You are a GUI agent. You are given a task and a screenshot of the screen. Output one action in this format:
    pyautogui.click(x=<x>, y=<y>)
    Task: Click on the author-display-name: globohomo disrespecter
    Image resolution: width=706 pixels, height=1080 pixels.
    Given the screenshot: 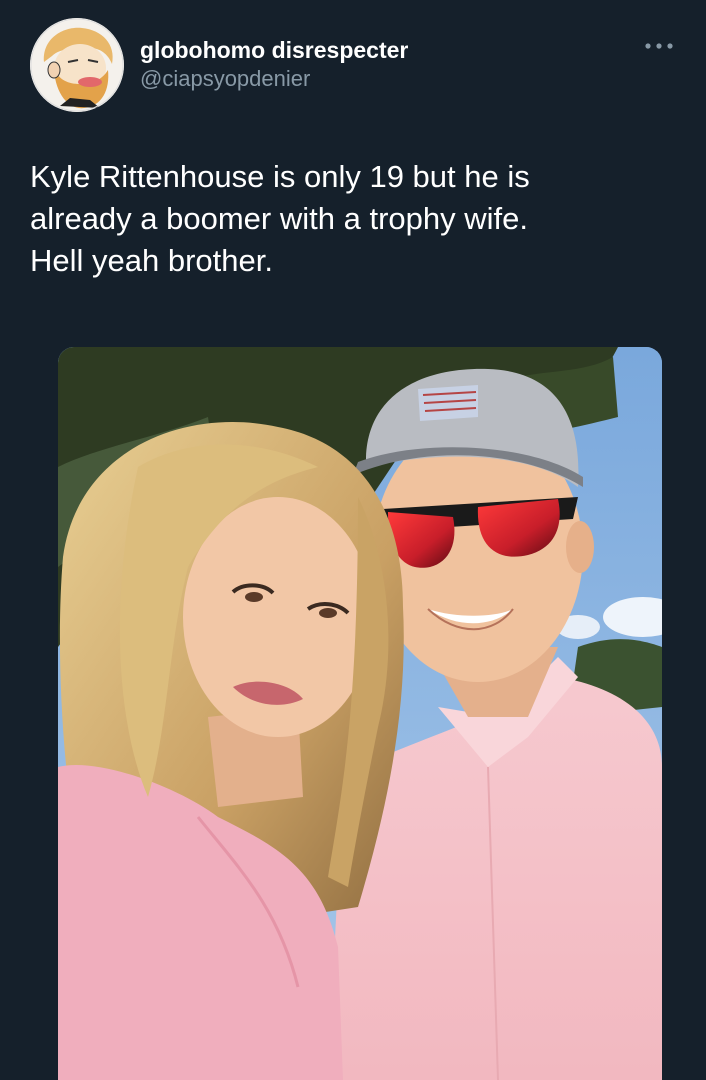 What is the action you would take?
    pyautogui.click(x=274, y=50)
    